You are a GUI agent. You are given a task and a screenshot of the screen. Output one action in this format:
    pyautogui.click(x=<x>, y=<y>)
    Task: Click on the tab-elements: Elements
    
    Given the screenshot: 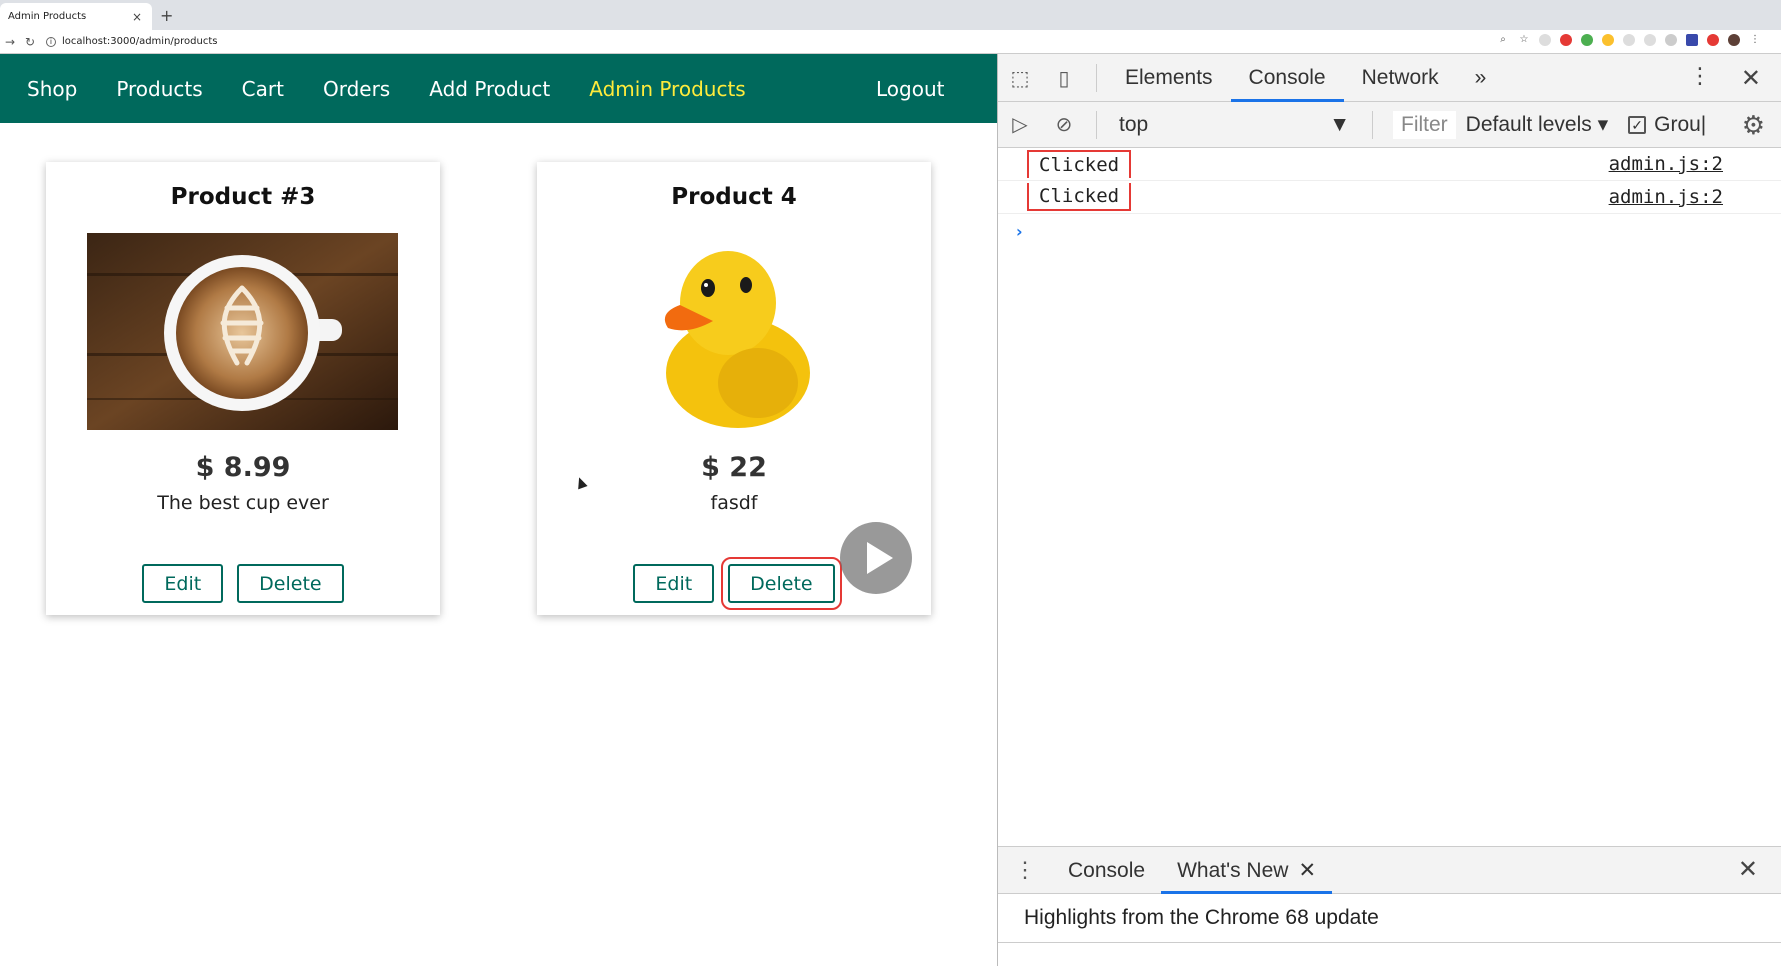 What is the action you would take?
    pyautogui.click(x=1169, y=78)
    